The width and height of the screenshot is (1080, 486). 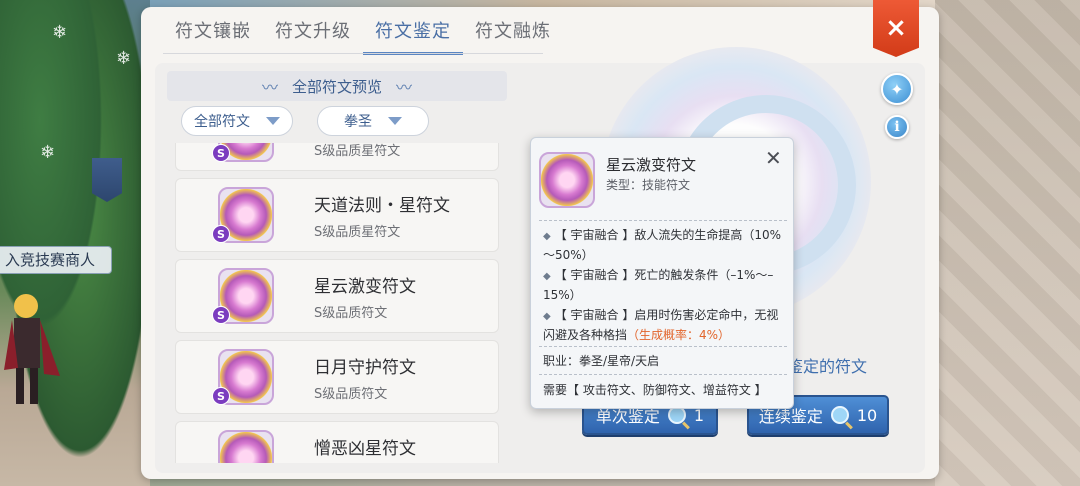 I want to click on npc-character, so click(x=34, y=350).